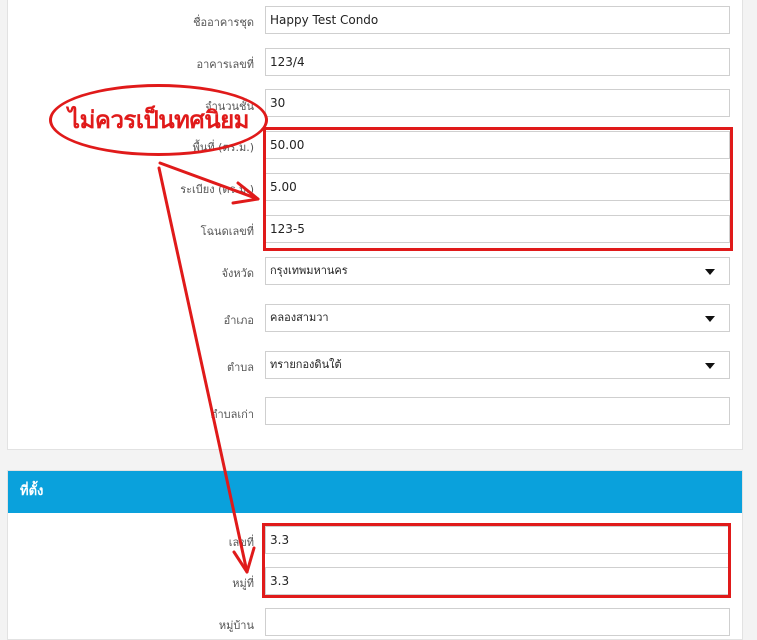  Describe the element at coordinates (497, 62) in the screenshot. I see `building-number-input: 123/4` at that location.